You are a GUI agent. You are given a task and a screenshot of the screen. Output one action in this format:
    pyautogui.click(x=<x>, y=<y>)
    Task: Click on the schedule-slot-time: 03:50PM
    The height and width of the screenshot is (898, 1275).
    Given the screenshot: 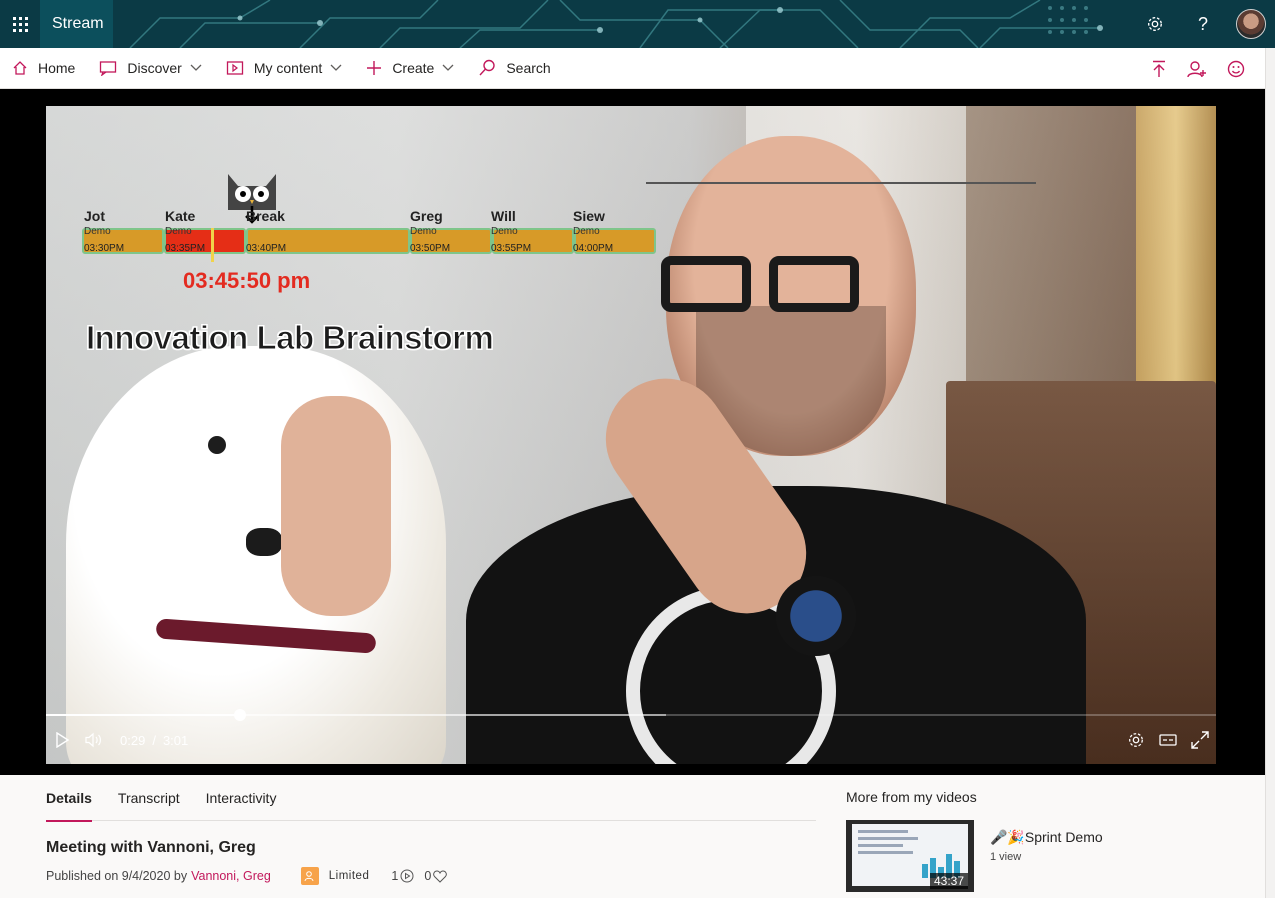 What is the action you would take?
    pyautogui.click(x=430, y=248)
    